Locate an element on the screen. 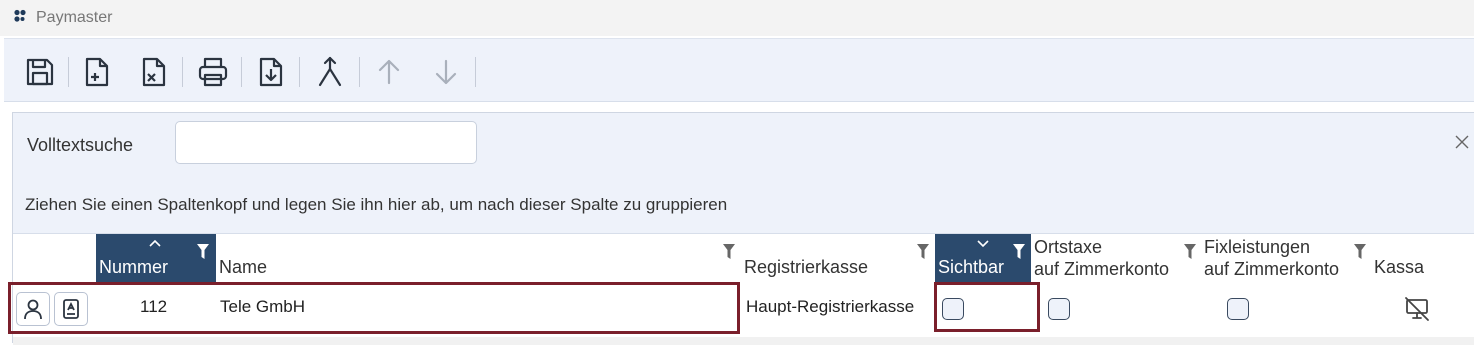  horizontal-scrollbar is located at coordinates (743, 341).